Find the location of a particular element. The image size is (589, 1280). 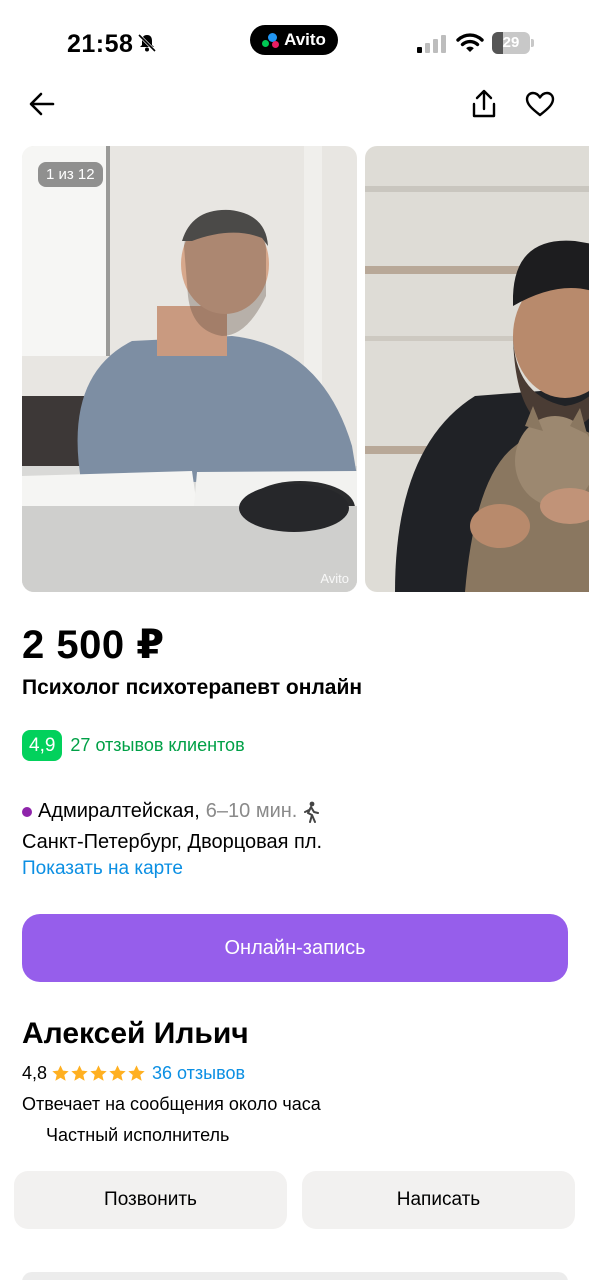

reply-time: Отвечает на сообщения около часа is located at coordinates (171, 1104).